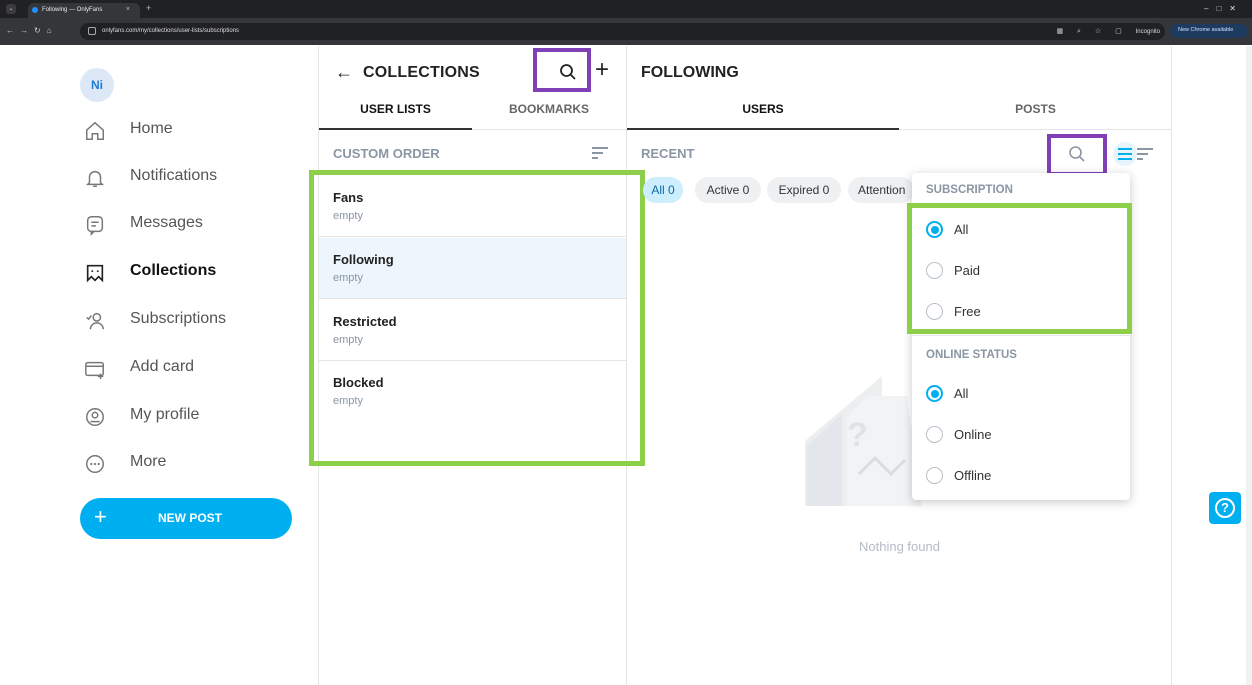 Image resolution: width=1252 pixels, height=685 pixels. Describe the element at coordinates (1108, 31) in the screenshot. I see `toolbar-icons: ▦ ⌕ ☆ ▢ Incognito` at that location.